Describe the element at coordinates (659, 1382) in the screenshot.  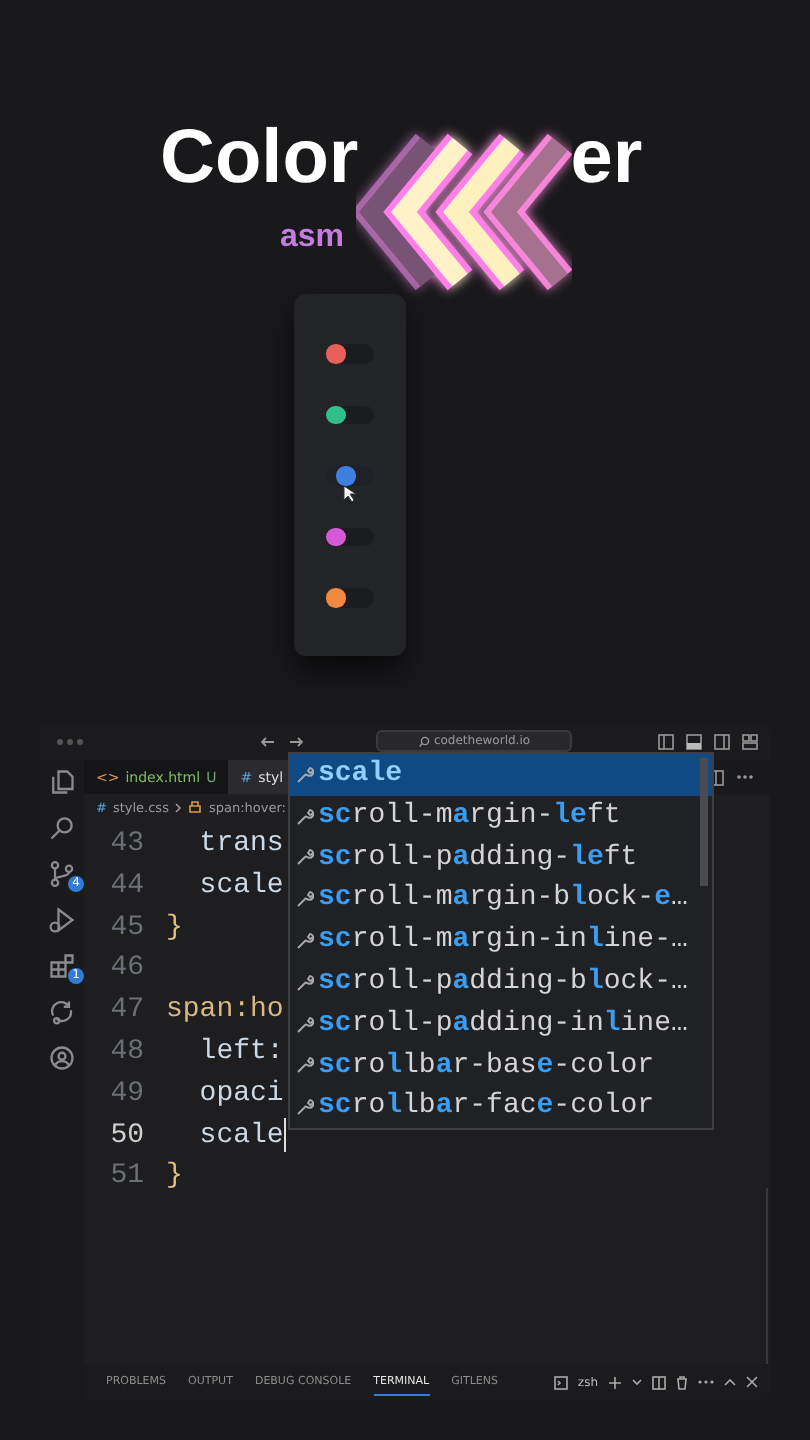
I see `split-icon` at that location.